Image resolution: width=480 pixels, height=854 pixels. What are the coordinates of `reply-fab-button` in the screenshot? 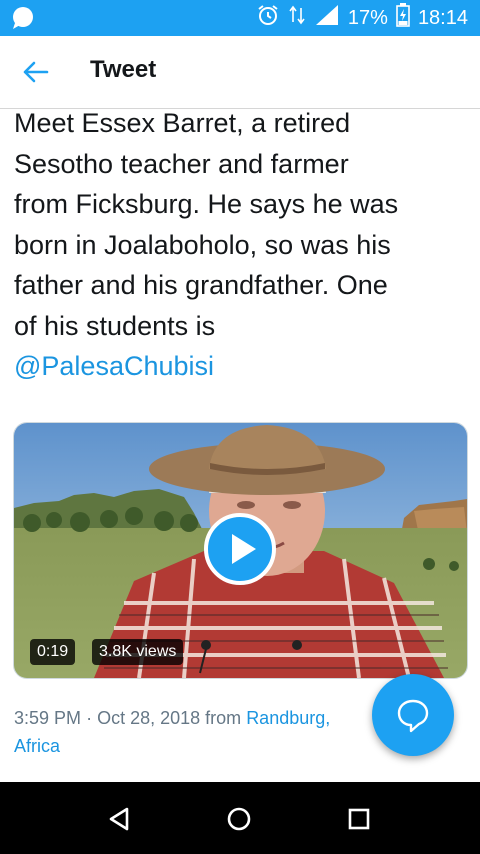 It's located at (413, 715).